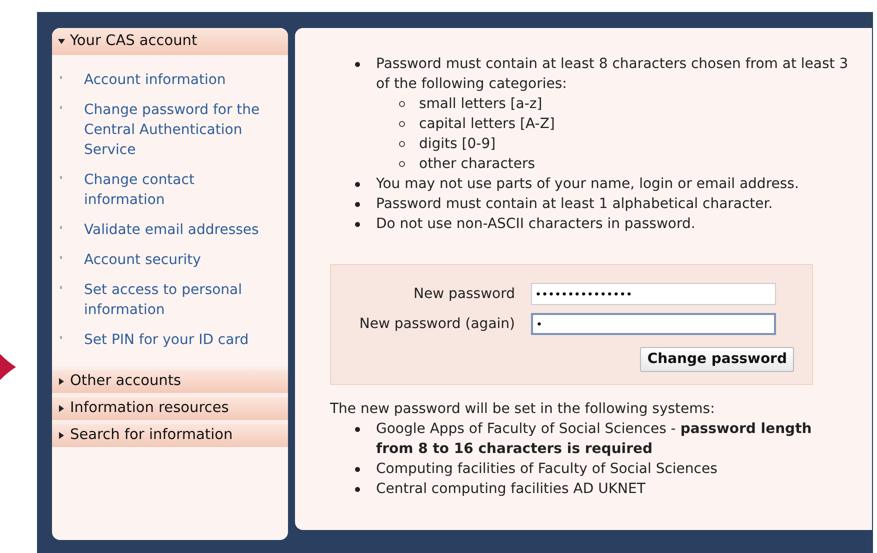 Image resolution: width=877 pixels, height=553 pixels. Describe the element at coordinates (170, 433) in the screenshot. I see `section-header: Search for information` at that location.